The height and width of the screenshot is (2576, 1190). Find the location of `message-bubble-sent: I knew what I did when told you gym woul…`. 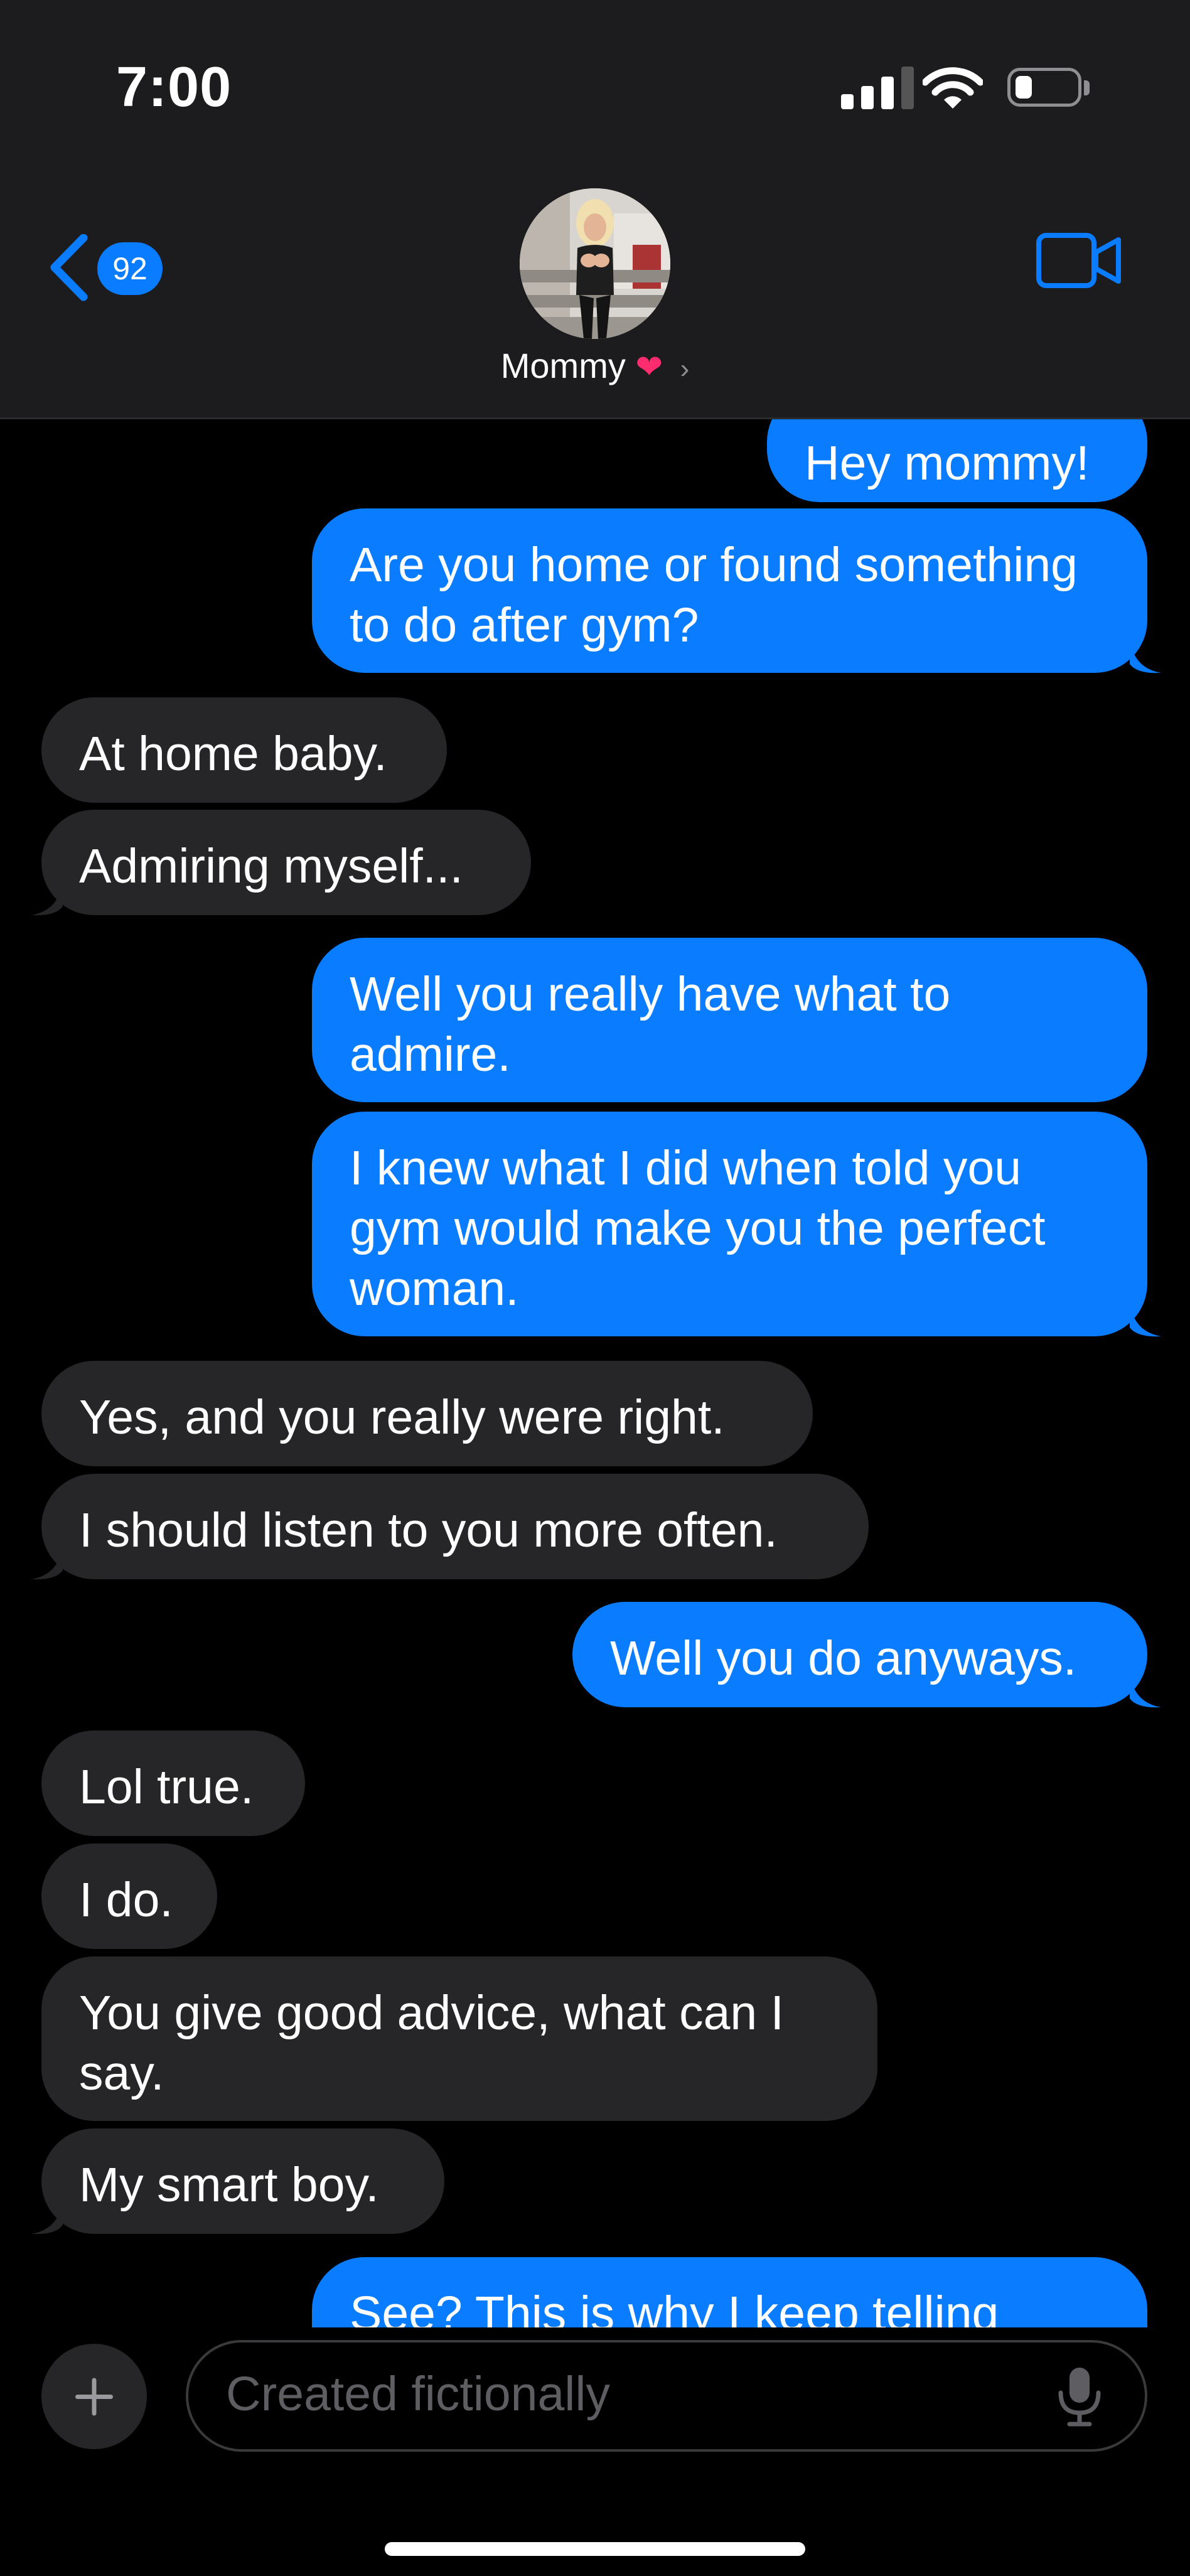

message-bubble-sent: I knew what I did when told you gym woul… is located at coordinates (729, 1224).